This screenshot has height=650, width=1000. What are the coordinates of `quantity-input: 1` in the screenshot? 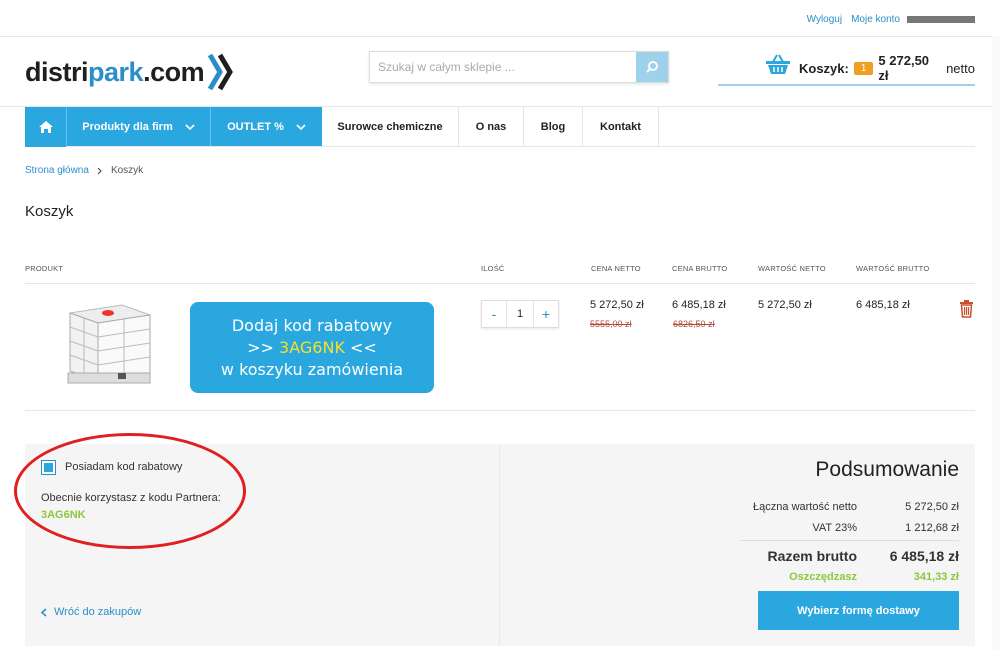 It's located at (520, 314).